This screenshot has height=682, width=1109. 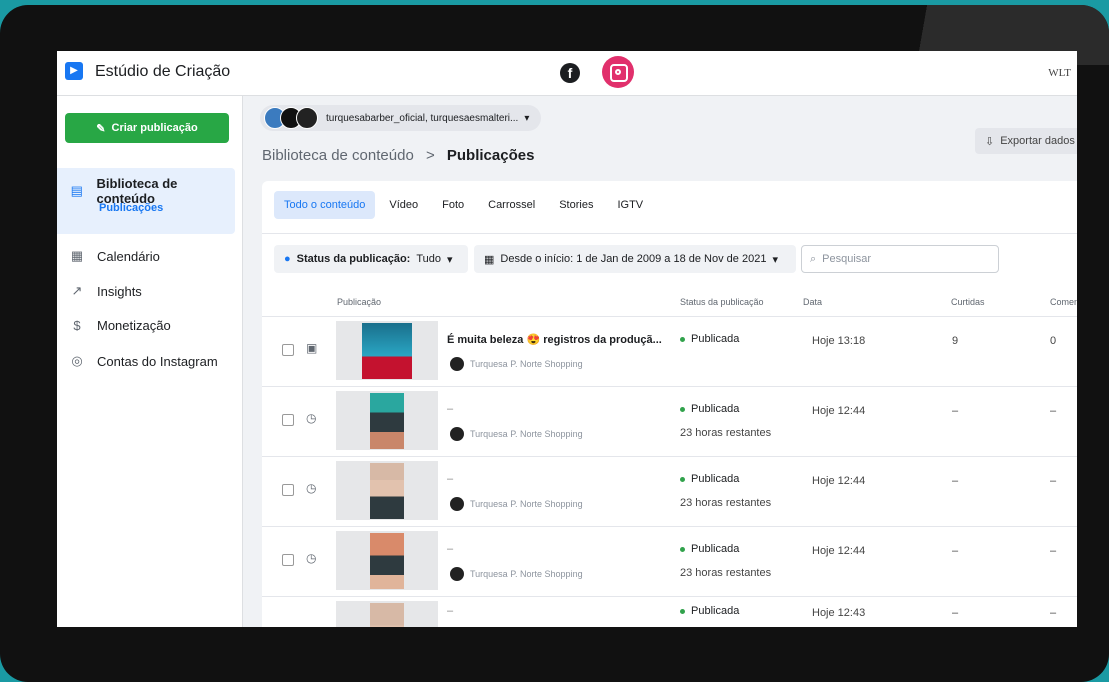 What do you see at coordinates (847, 259) in the screenshot?
I see `search-placeholder: Pesquisar` at bounding box center [847, 259].